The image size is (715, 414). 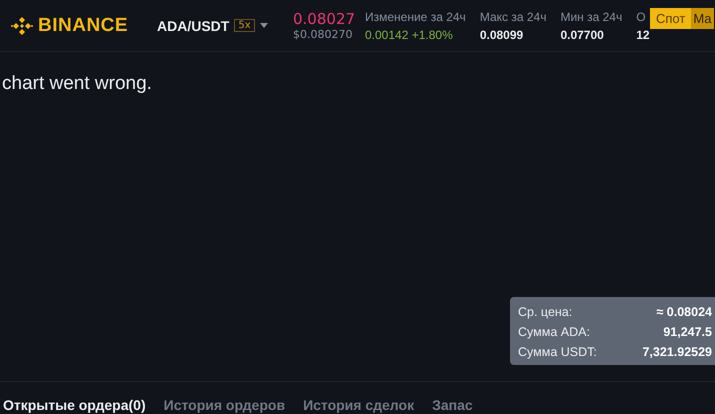 I want to click on pair-name: ADA/USDT, so click(x=193, y=26).